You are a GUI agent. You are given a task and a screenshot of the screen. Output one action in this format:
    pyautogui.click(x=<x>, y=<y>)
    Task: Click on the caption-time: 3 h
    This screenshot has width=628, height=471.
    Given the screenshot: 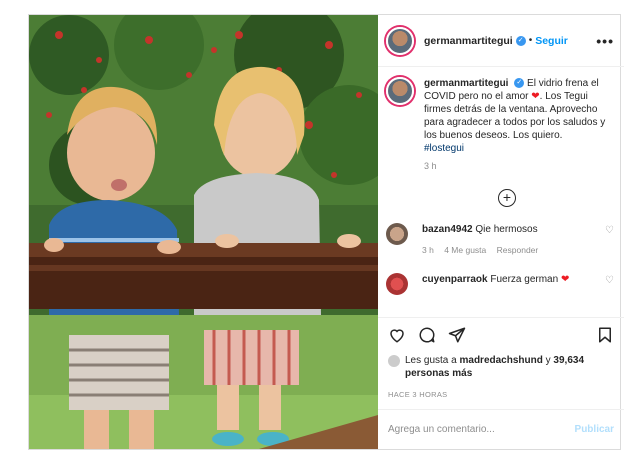 What is the action you would take?
    pyautogui.click(x=430, y=166)
    